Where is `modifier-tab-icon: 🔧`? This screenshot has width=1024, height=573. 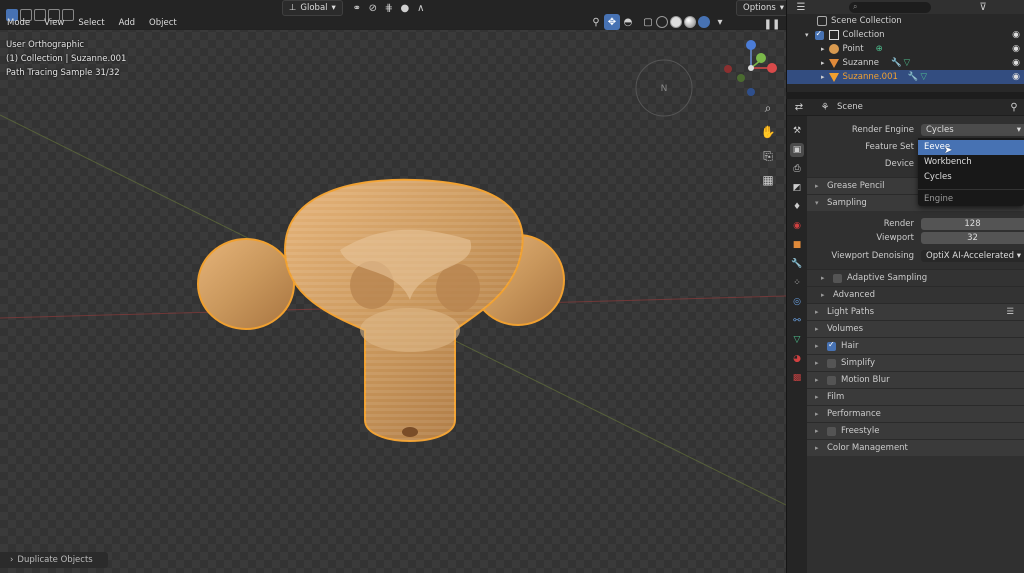 modifier-tab-icon: 🔧 is located at coordinates (797, 264).